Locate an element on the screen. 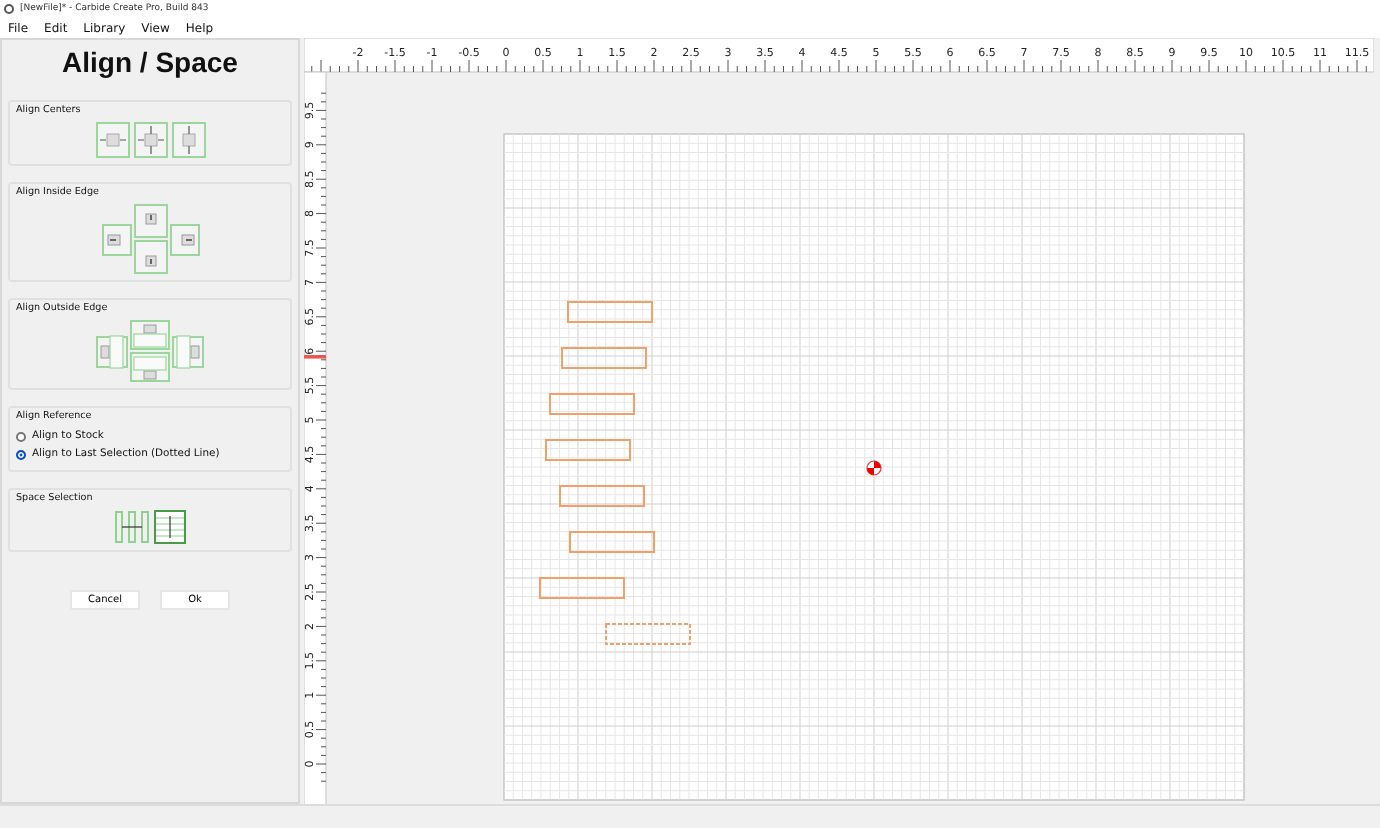 The image size is (1380, 828). align-left-of-button is located at coordinates (112, 351).